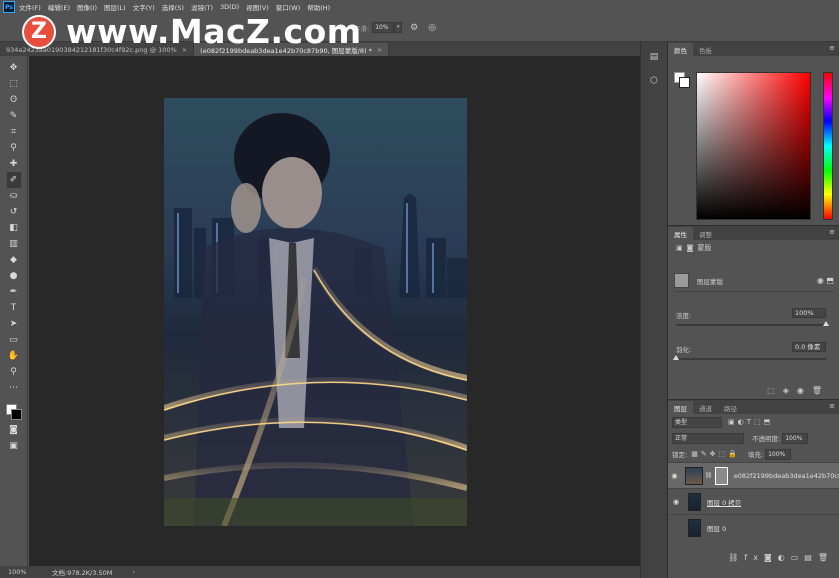  What do you see at coordinates (690, 248) in the screenshot?
I see `vector-mask-icon: ◙` at bounding box center [690, 248].